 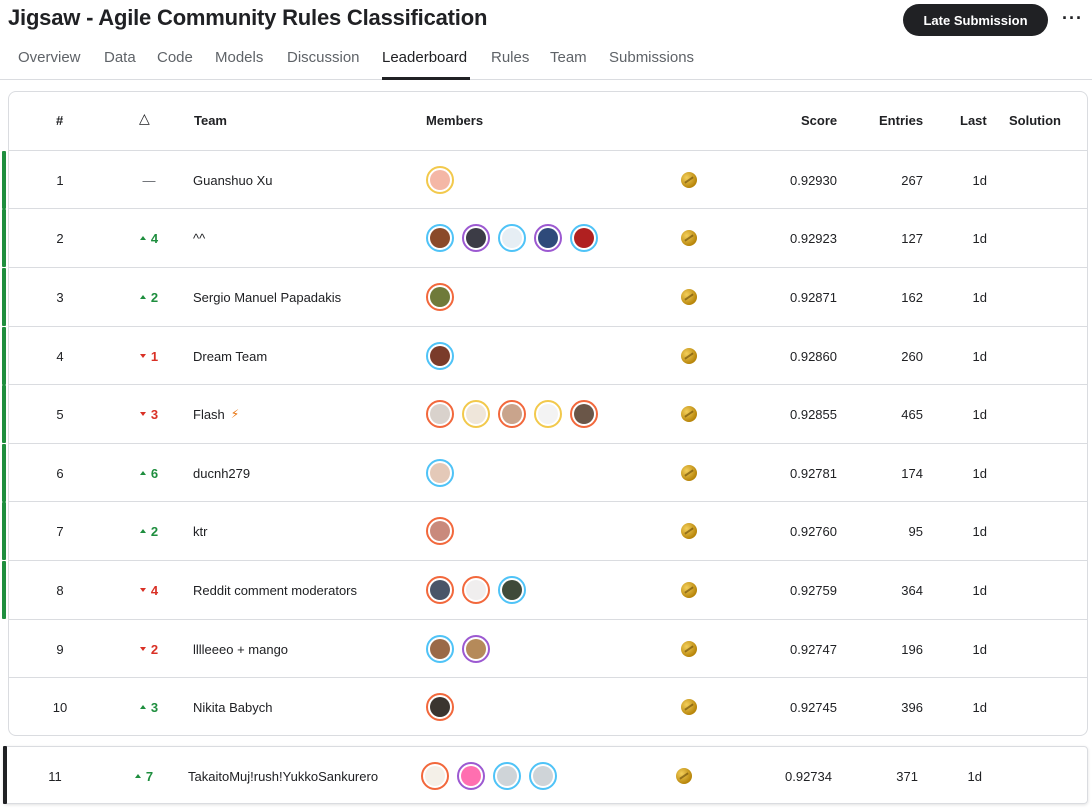 What do you see at coordinates (303, 180) in the screenshot?
I see `team-name: Guanshuo Xu` at bounding box center [303, 180].